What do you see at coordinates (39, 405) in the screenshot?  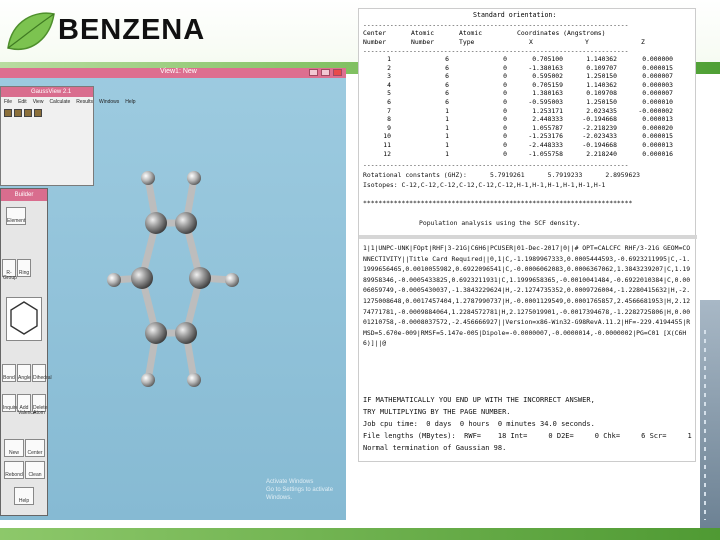 I see `delete-atom-button: Delete Atom` at bounding box center [39, 405].